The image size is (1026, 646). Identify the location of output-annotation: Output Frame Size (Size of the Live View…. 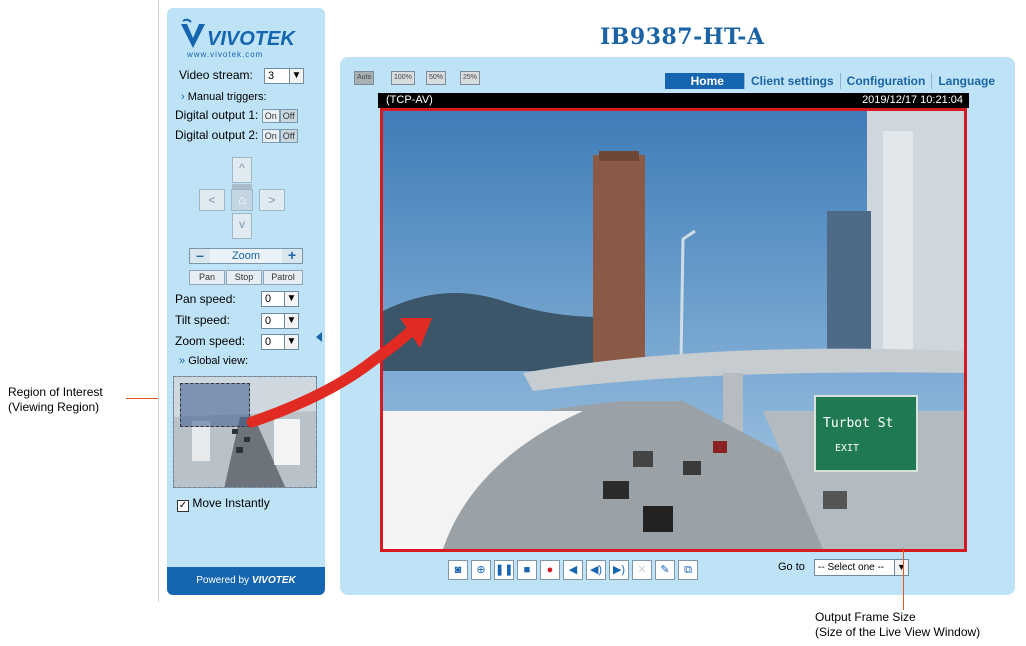
(897, 625).